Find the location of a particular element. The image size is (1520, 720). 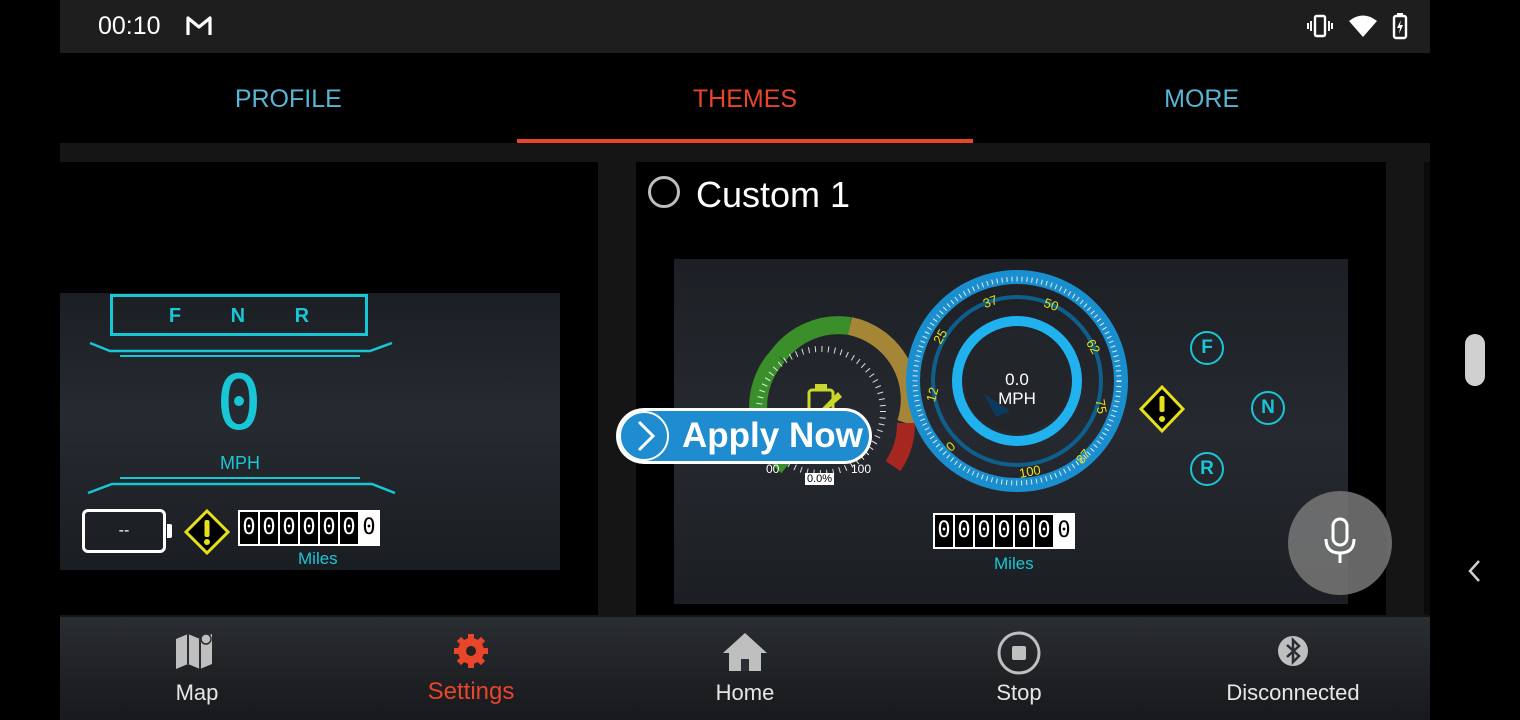

apply-now-label: Apply Now is located at coordinates (772, 435).